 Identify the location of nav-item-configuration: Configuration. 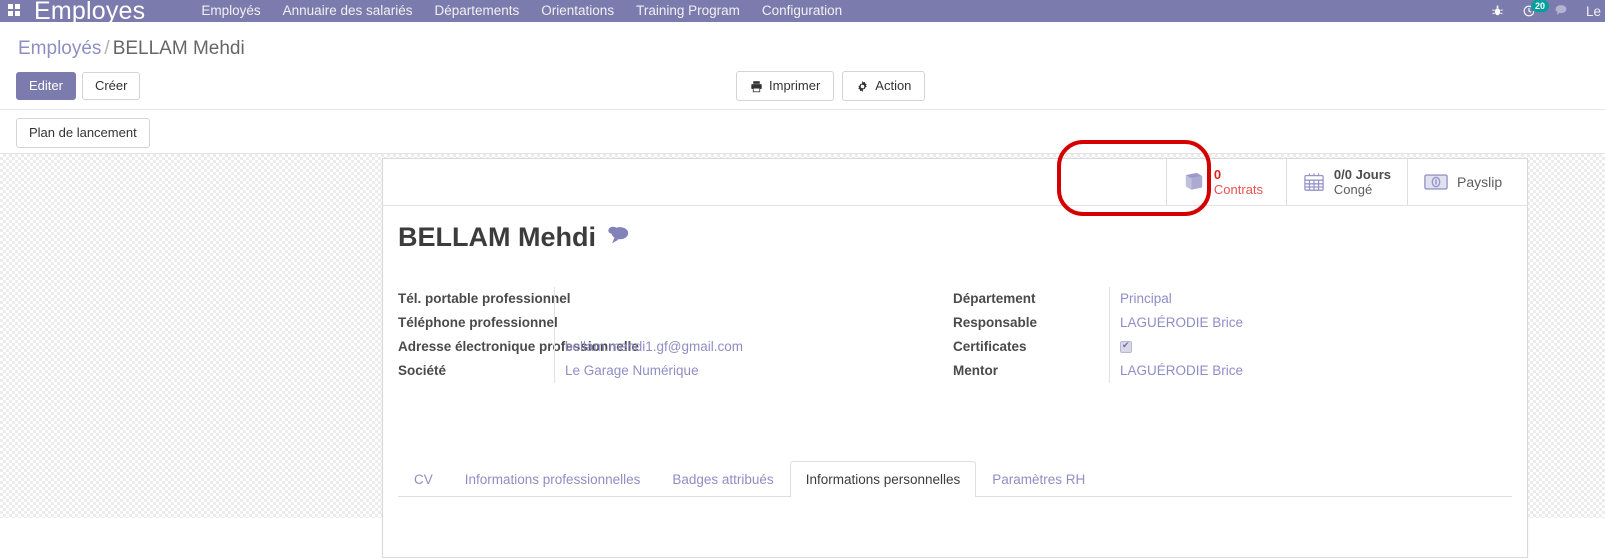
(802, 11).